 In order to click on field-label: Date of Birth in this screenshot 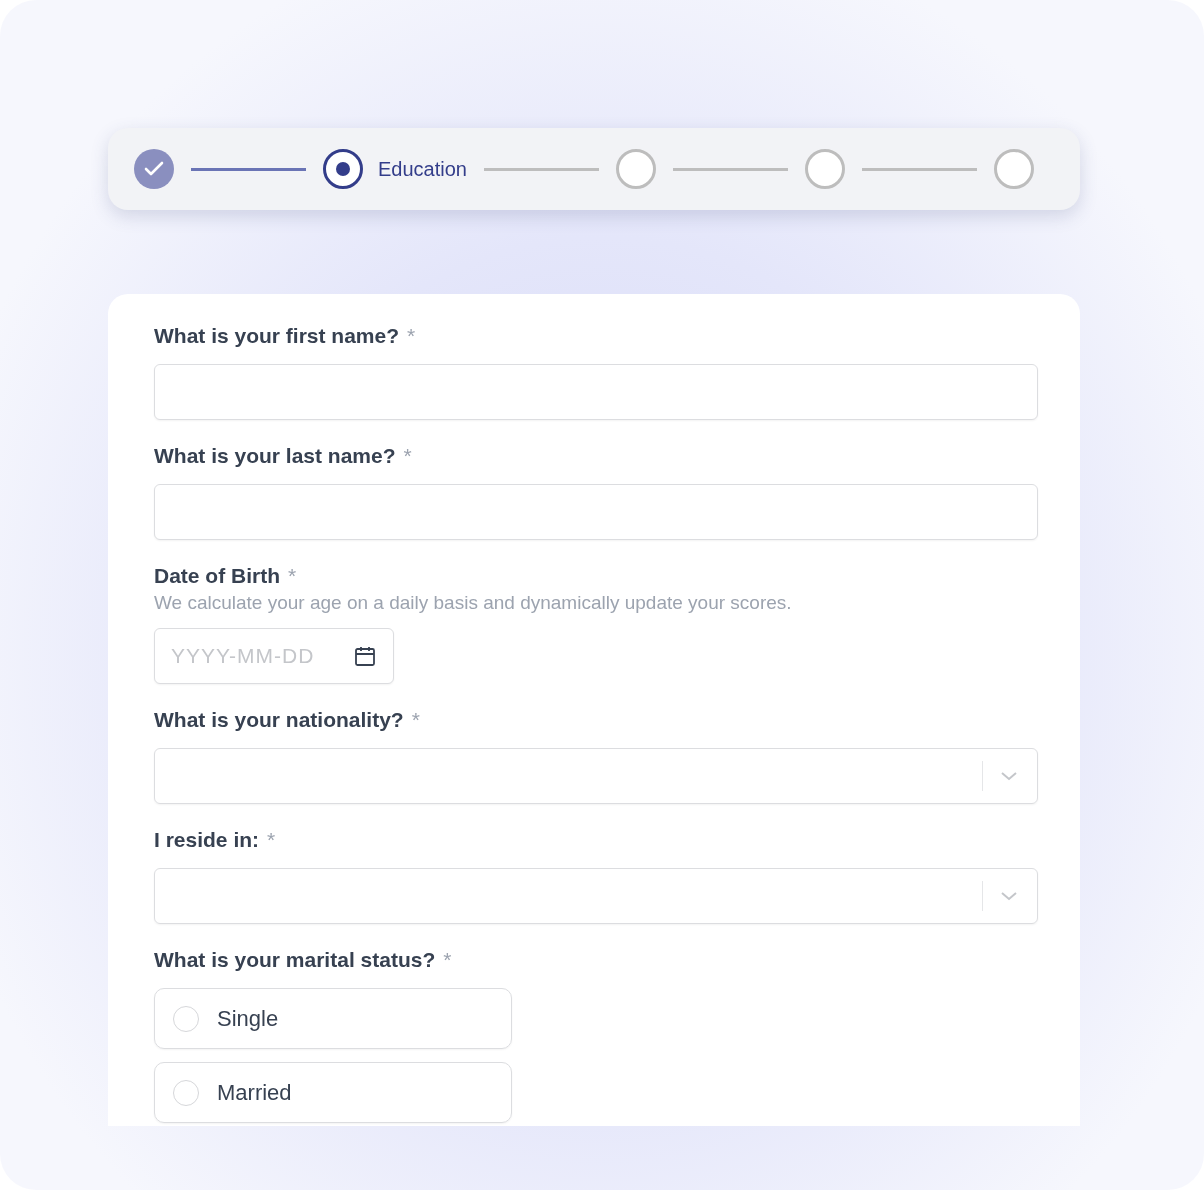, I will do `click(217, 576)`.